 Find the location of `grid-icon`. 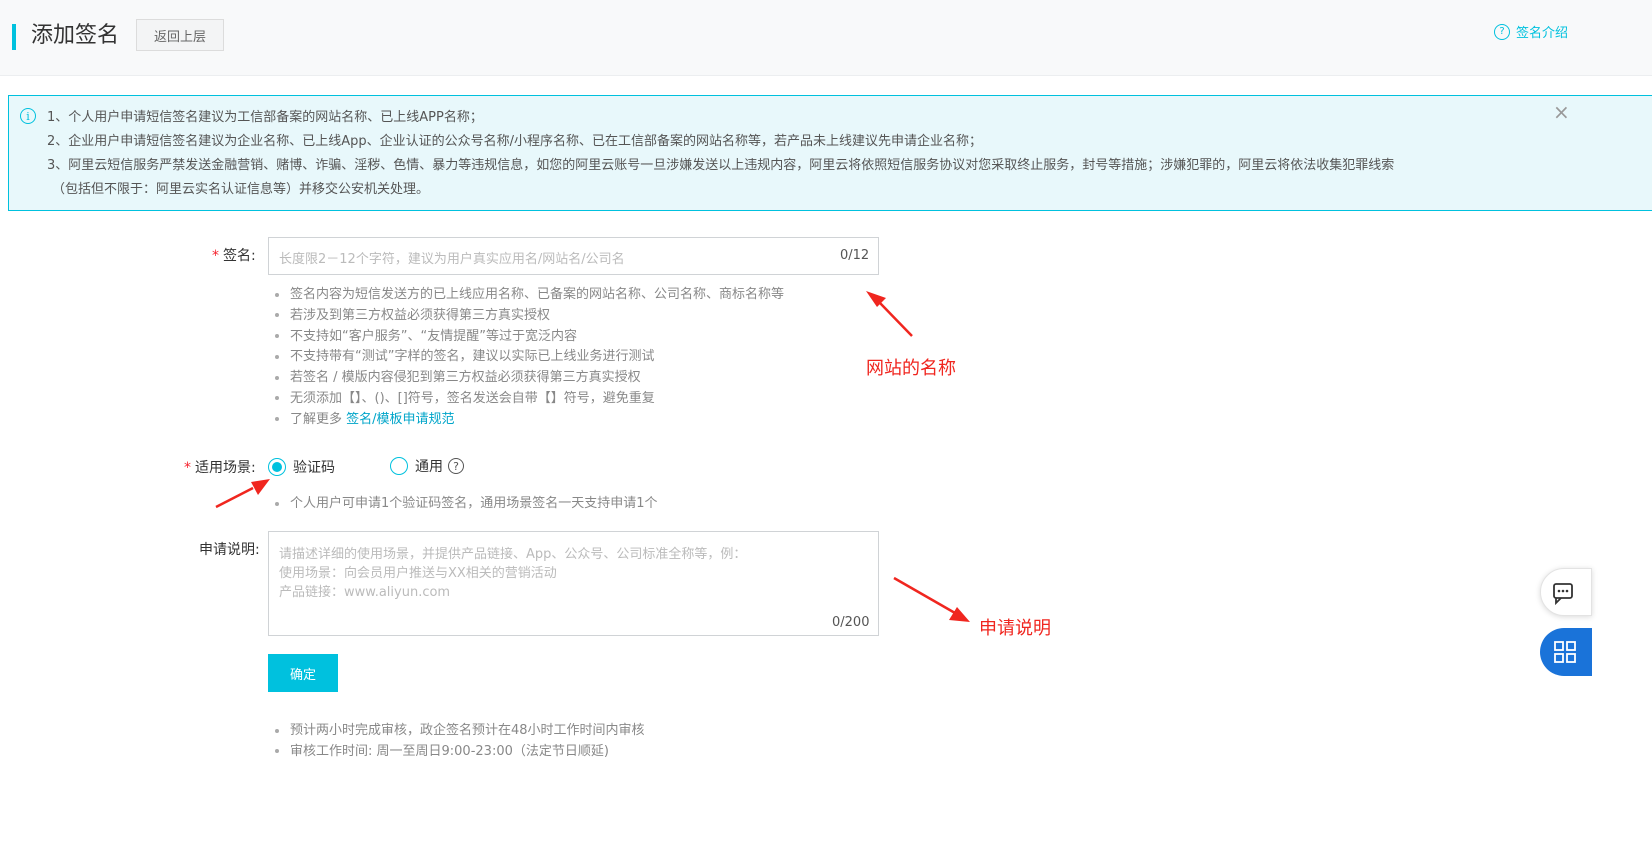

grid-icon is located at coordinates (1565, 652).